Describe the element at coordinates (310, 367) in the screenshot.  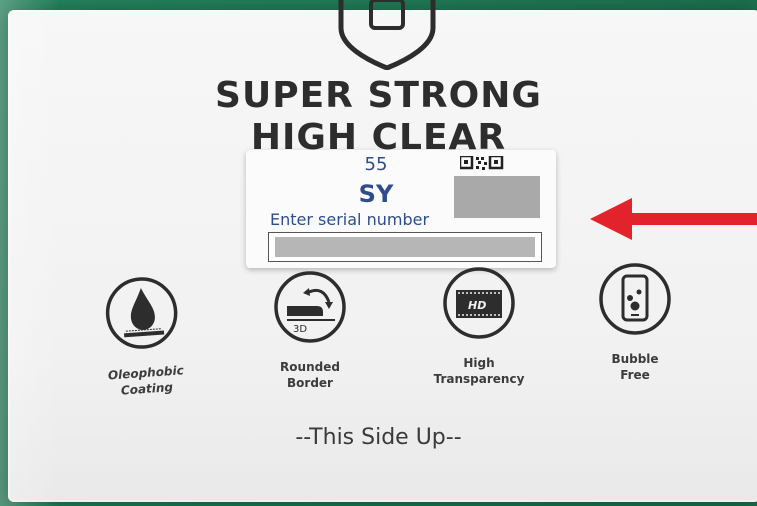
I see `feature-2-line-1: Rounded` at that location.